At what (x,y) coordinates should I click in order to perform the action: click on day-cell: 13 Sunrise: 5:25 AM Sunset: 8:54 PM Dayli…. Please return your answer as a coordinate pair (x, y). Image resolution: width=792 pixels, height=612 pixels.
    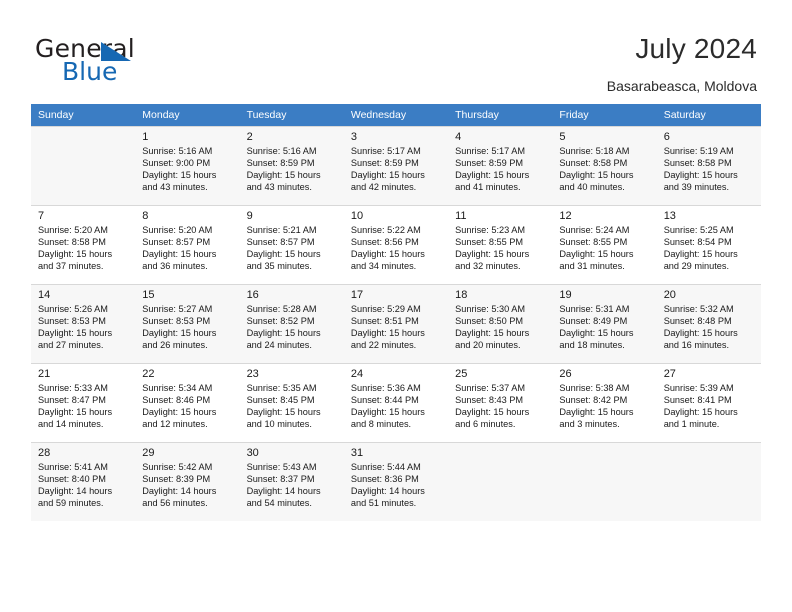
    Looking at the image, I should click on (708, 245).